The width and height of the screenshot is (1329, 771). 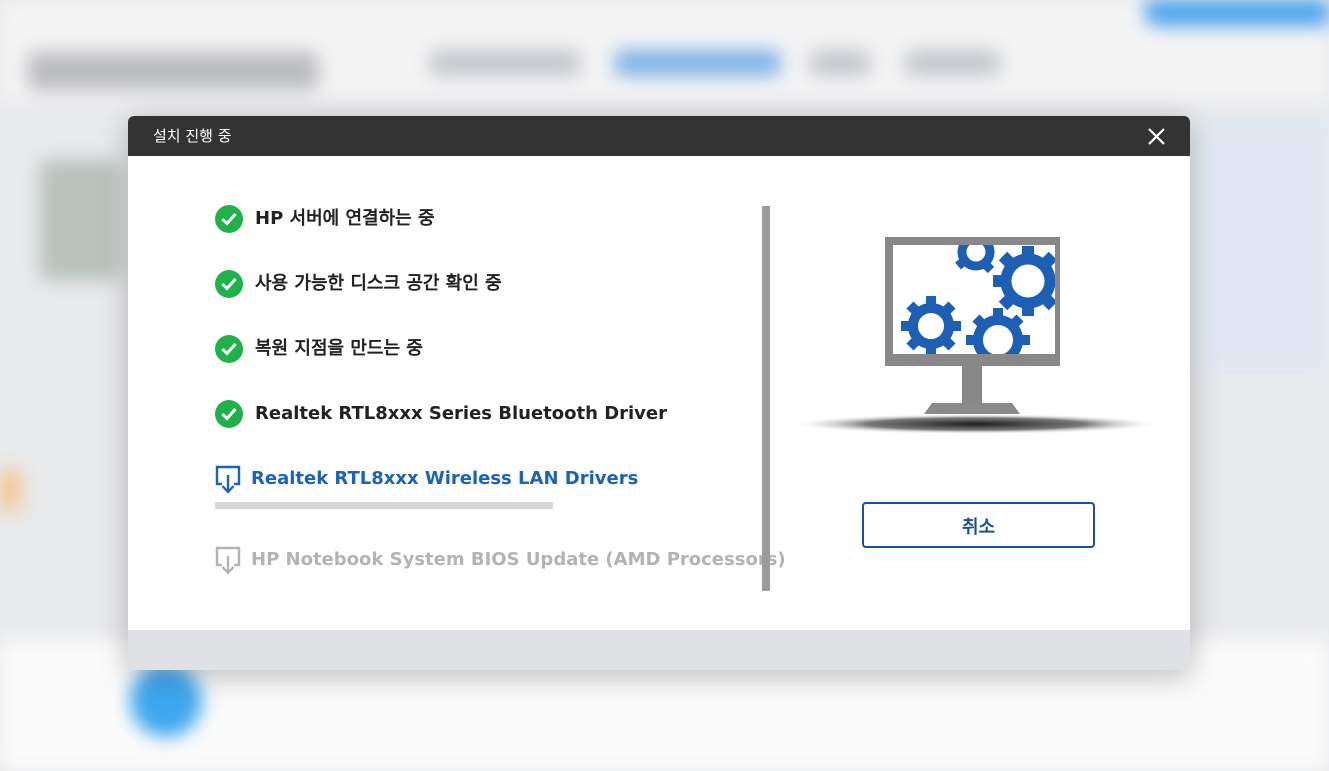 I want to click on install-step-label: 사용 가능한 디스크 공간 확인 중, so click(x=378, y=283).